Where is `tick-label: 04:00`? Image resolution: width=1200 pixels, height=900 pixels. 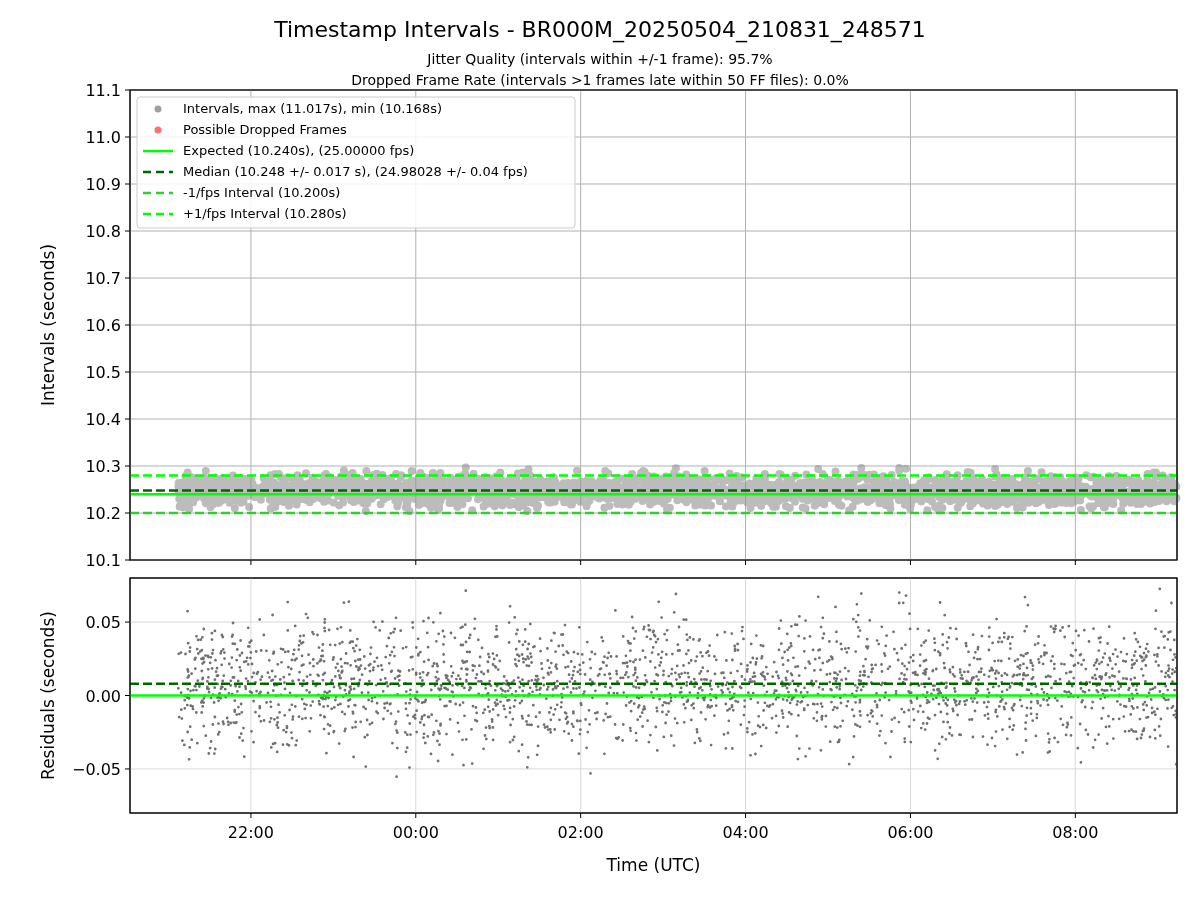
tick-label: 04:00 is located at coordinates (745, 832).